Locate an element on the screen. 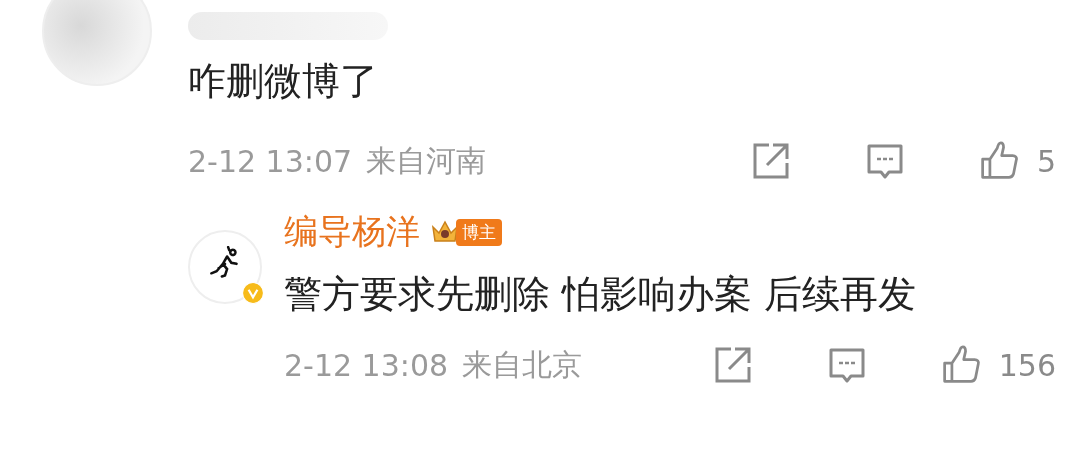  like-count: 156 is located at coordinates (1027, 365).